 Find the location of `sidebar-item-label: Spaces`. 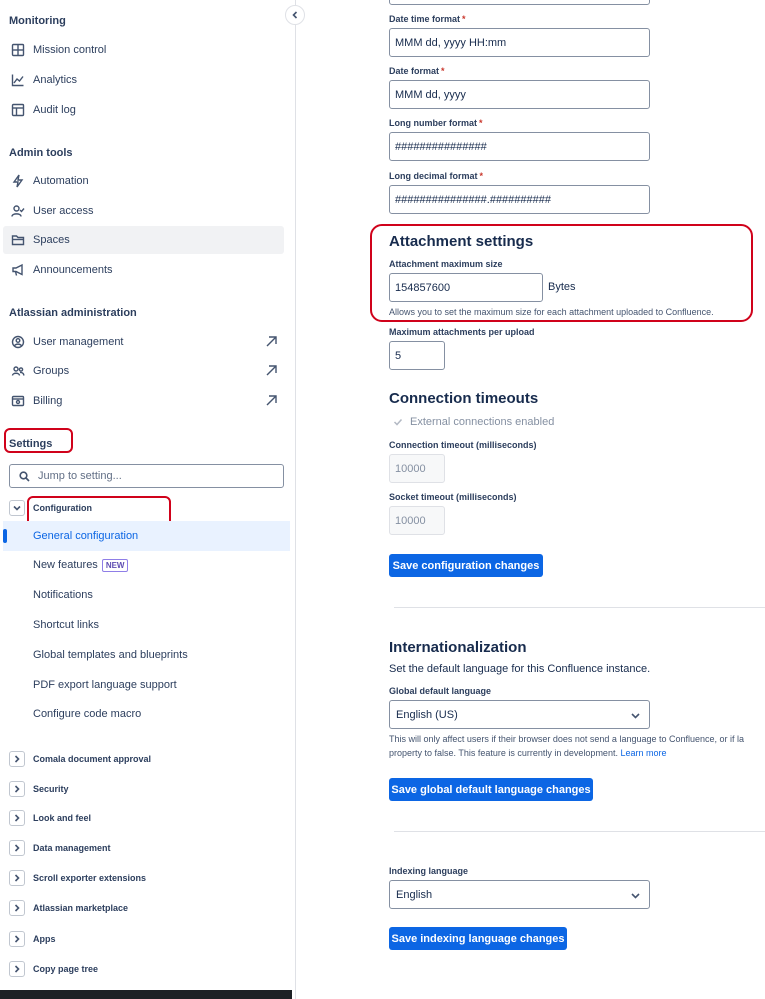

sidebar-item-label: Spaces is located at coordinates (51, 240).